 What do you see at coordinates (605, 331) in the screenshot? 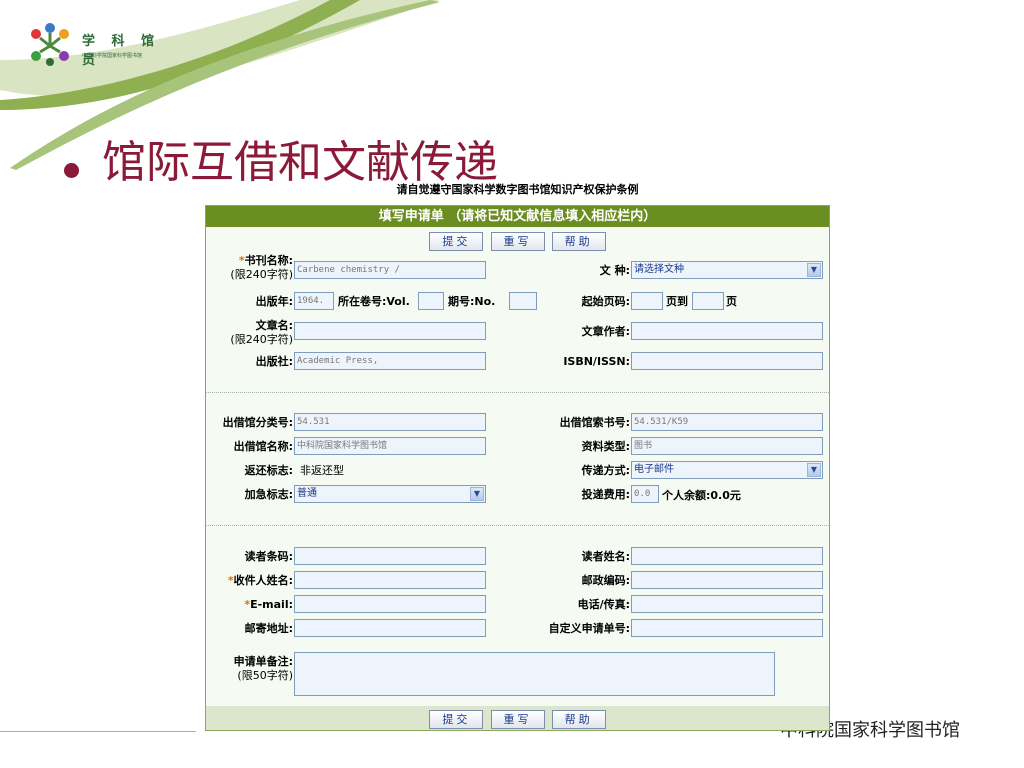
I see `article-author-label: 文章作者:` at bounding box center [605, 331].